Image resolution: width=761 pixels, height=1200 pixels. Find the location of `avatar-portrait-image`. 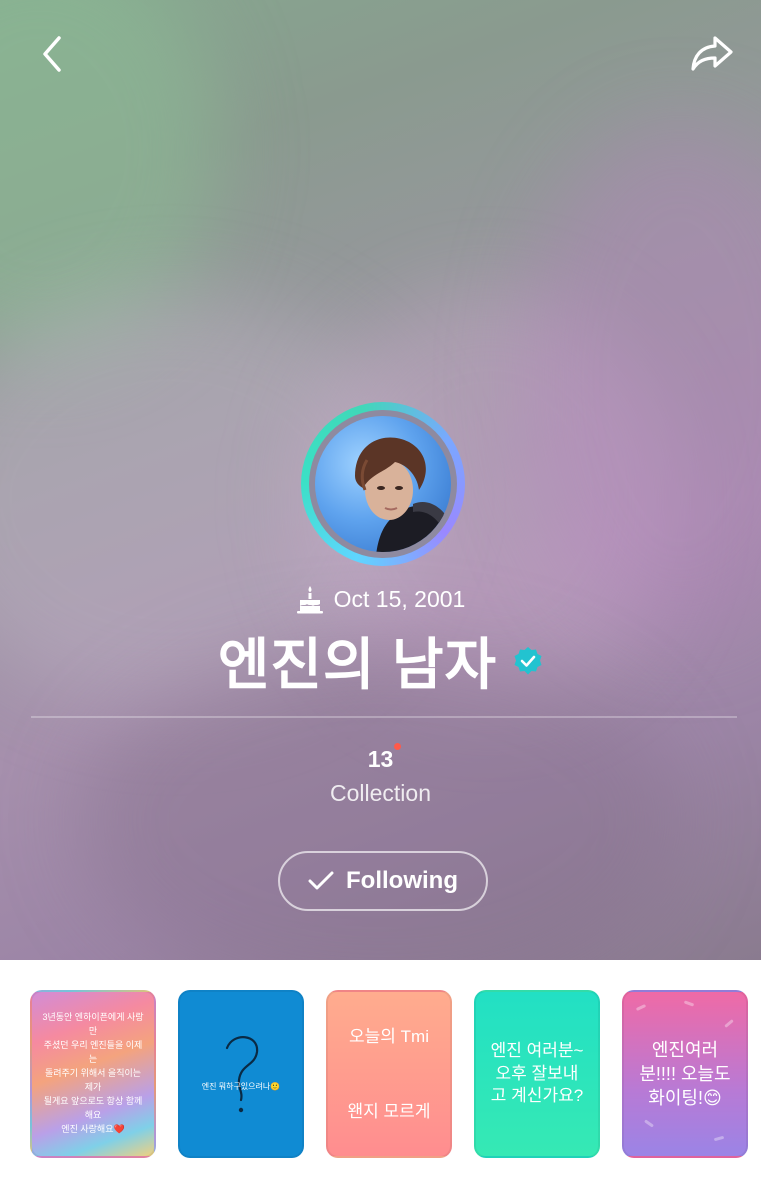

avatar-portrait-image is located at coordinates (403, 494).